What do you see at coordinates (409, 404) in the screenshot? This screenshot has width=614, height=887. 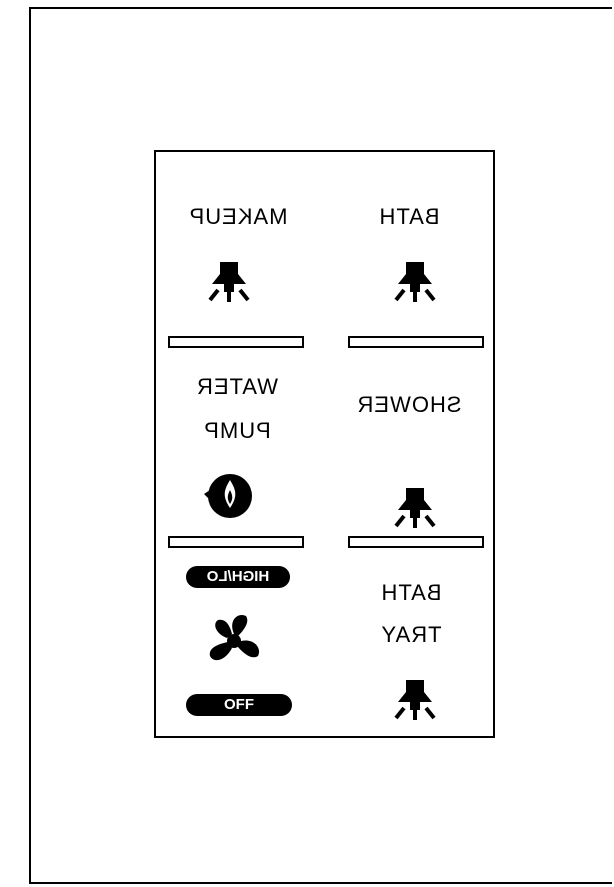 I see `shower-label: SHOWER` at bounding box center [409, 404].